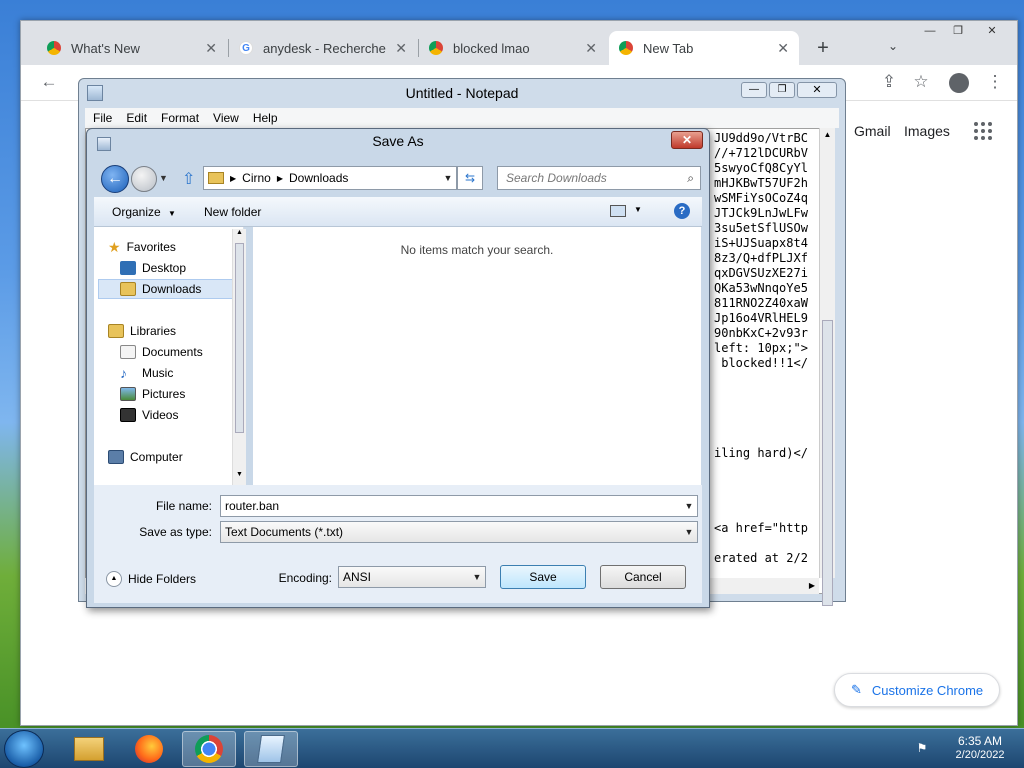 The width and height of the screenshot is (1024, 768). Describe the element at coordinates (761, 303) in the screenshot. I see `notepad-line: 811RNO2Z40xaW` at that location.